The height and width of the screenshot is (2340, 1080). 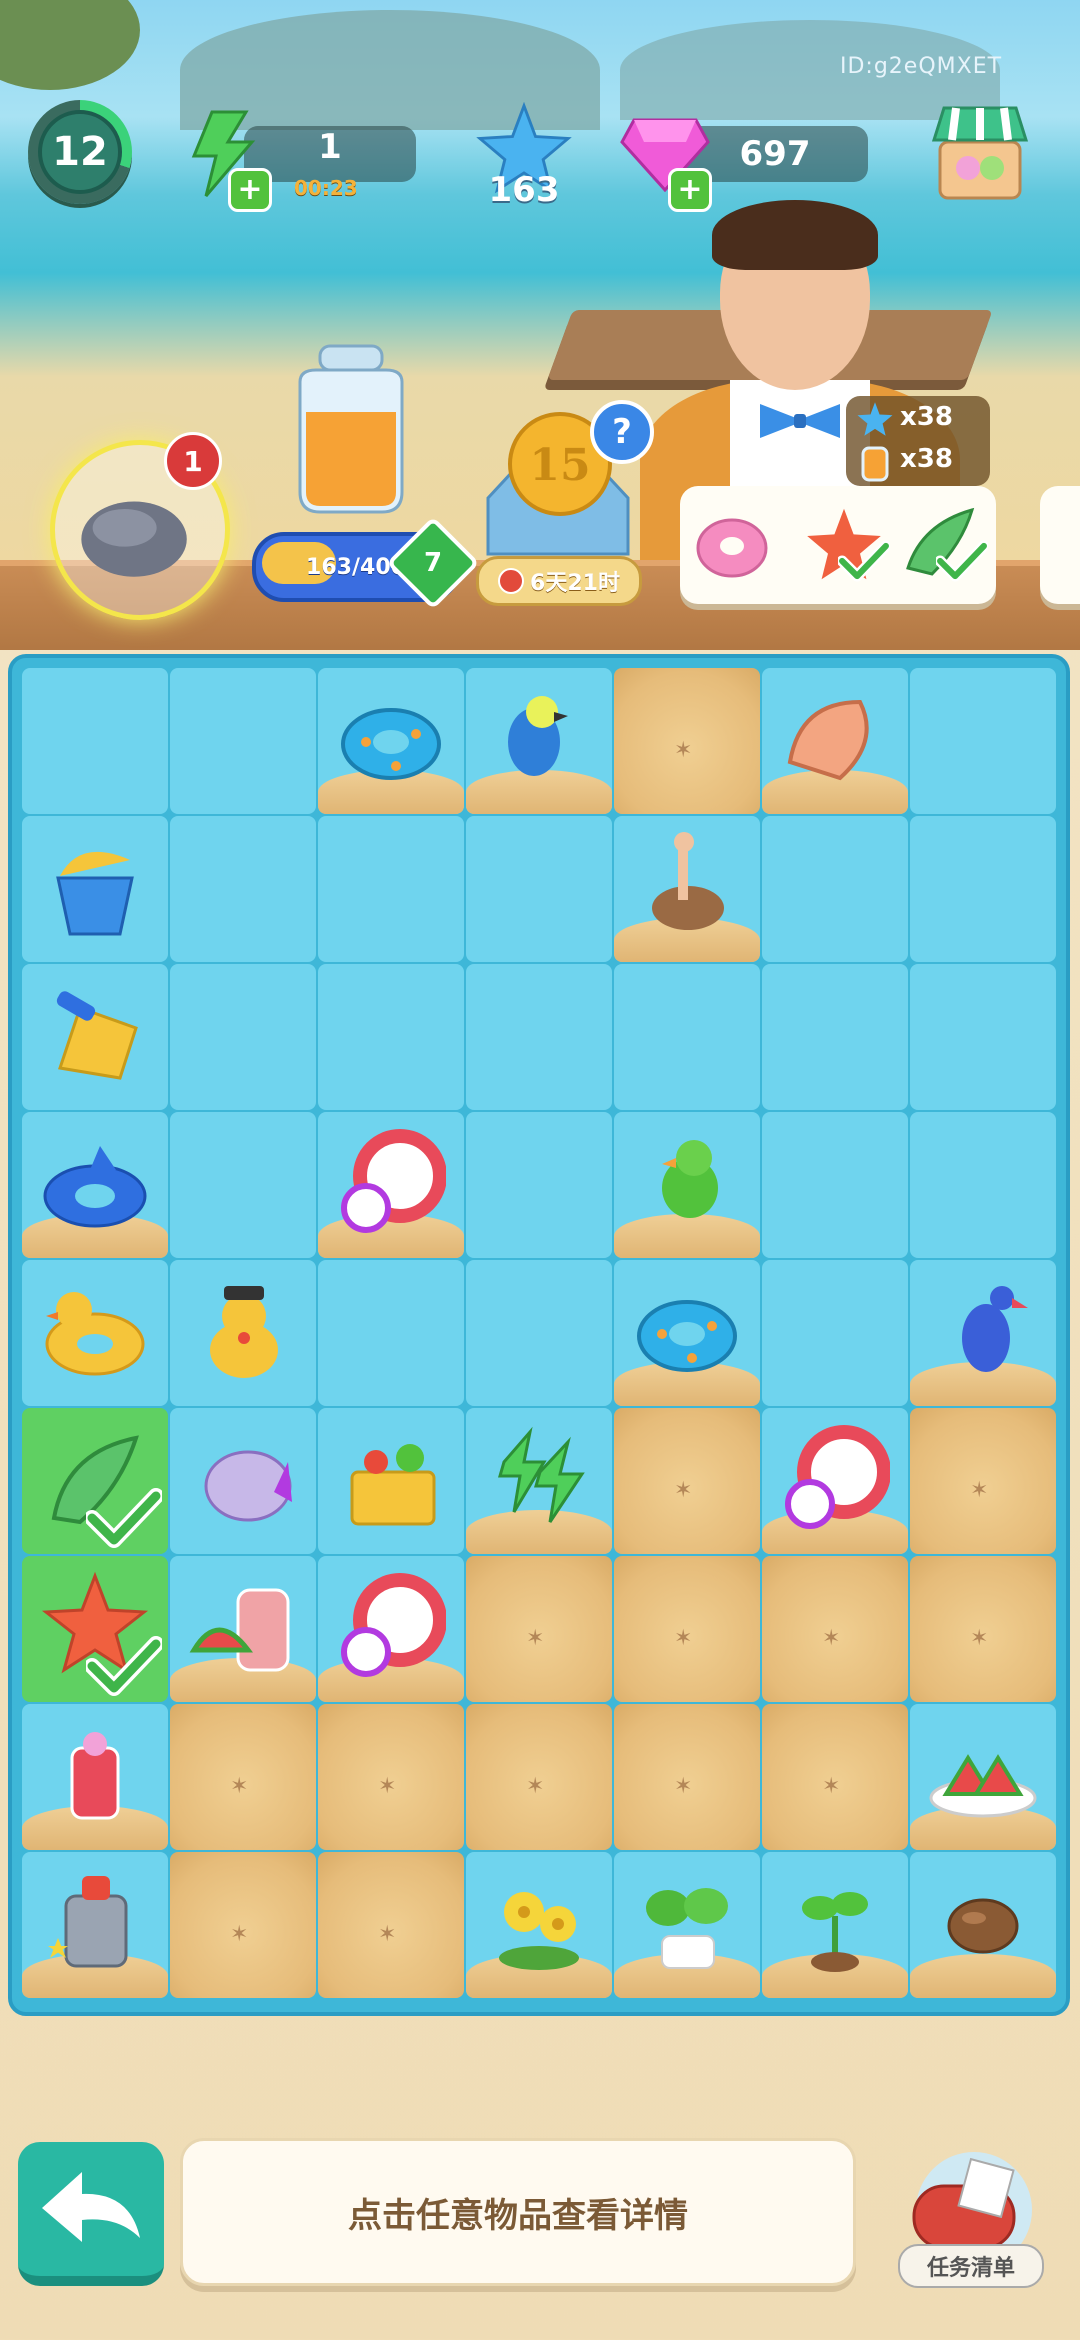 What do you see at coordinates (622, 432) in the screenshot?
I see `help-button: ?` at bounding box center [622, 432].